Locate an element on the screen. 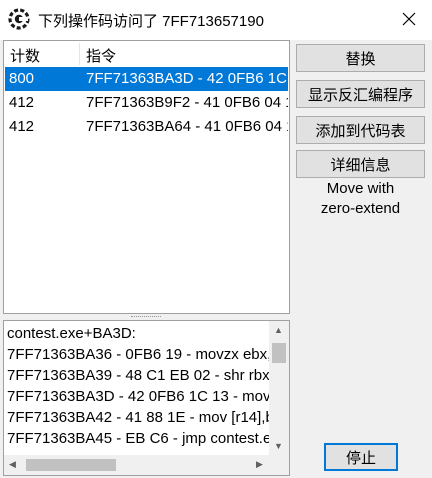  window-title: 下列操作码访问了 7FF713657190 is located at coordinates (151, 21).